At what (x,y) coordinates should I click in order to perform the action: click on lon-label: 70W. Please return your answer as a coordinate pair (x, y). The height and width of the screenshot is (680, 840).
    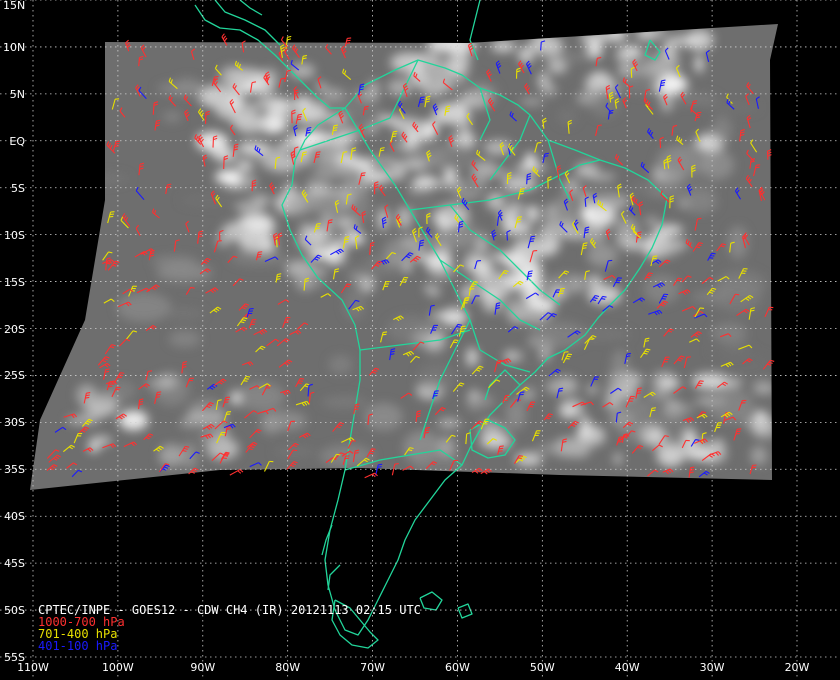
    Looking at the image, I should click on (372, 667).